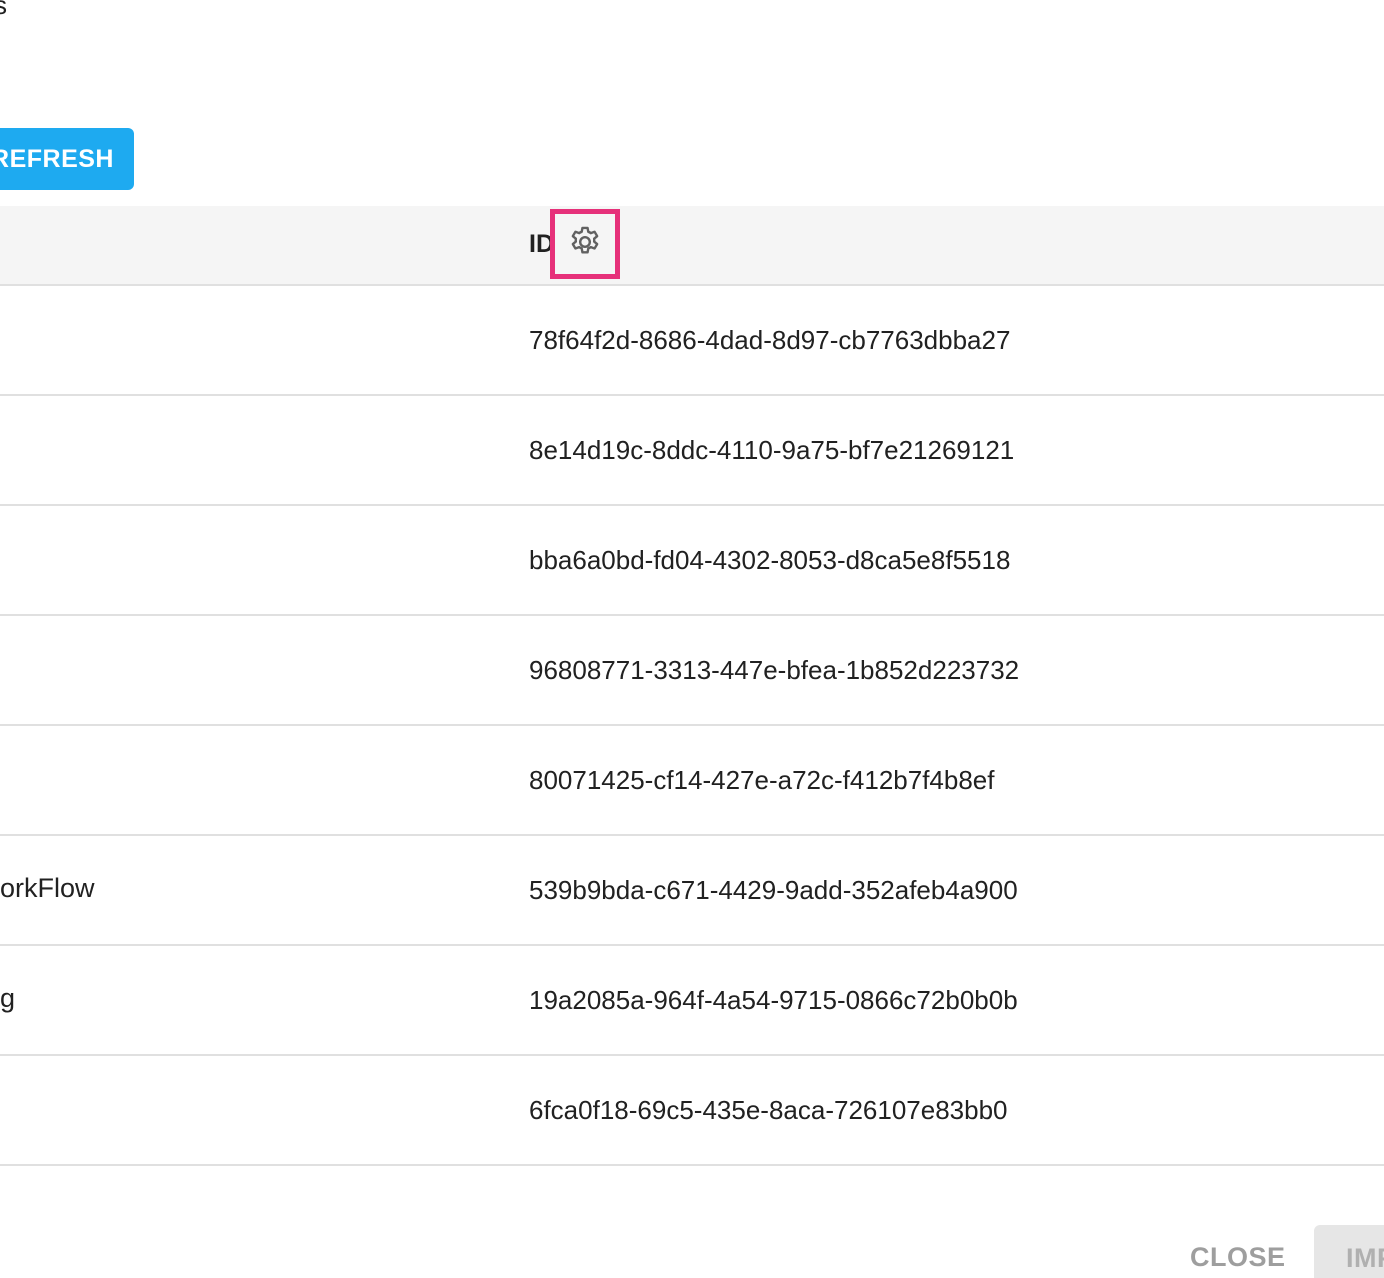 This screenshot has height=1278, width=1384. What do you see at coordinates (768, 1110) in the screenshot?
I see `cell-id: 6fca0f18-69c5-435e-8aca-726107e83bb0` at bounding box center [768, 1110].